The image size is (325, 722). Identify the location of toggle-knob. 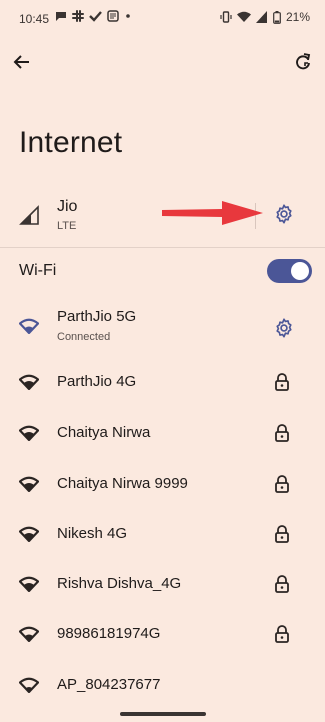
(300, 271).